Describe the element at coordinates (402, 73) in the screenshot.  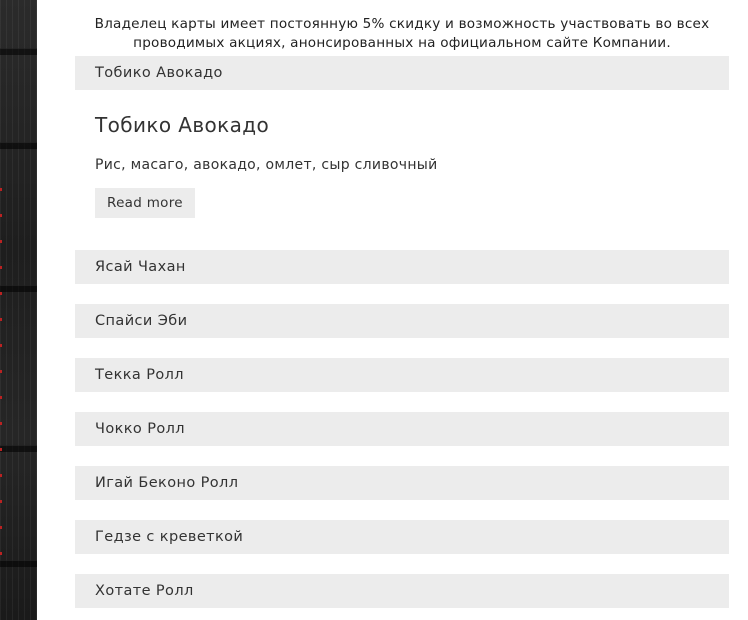
I see `accordion-header-tobiko-avocado: Тобико Авокадо` at that location.